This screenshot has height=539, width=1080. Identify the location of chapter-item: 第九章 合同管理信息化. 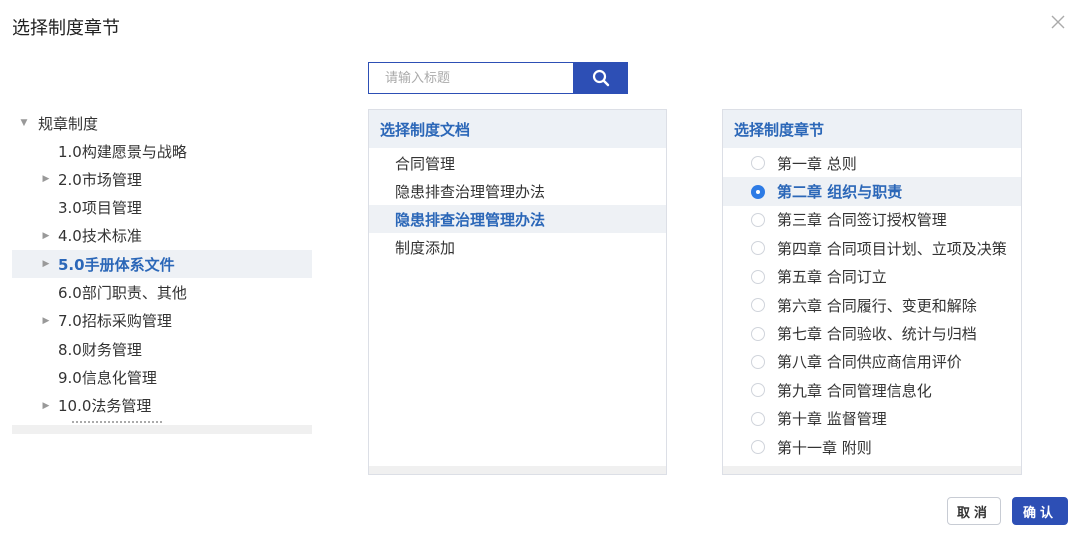
(872, 390).